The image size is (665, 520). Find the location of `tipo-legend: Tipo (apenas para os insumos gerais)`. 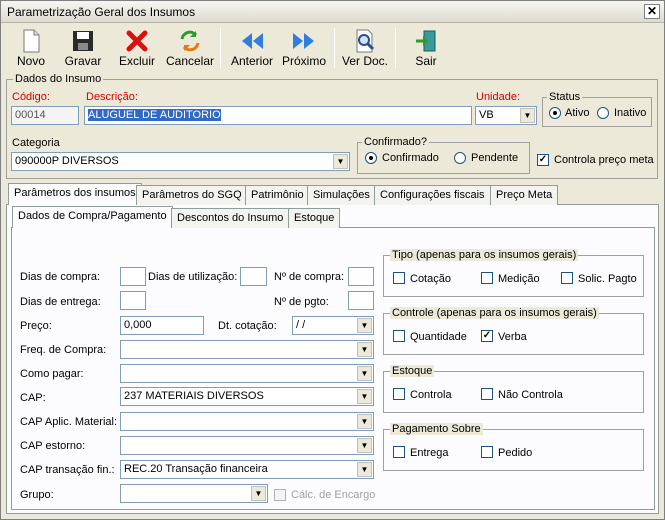

tipo-legend: Tipo (apenas para os insumos gerais) is located at coordinates (484, 255).